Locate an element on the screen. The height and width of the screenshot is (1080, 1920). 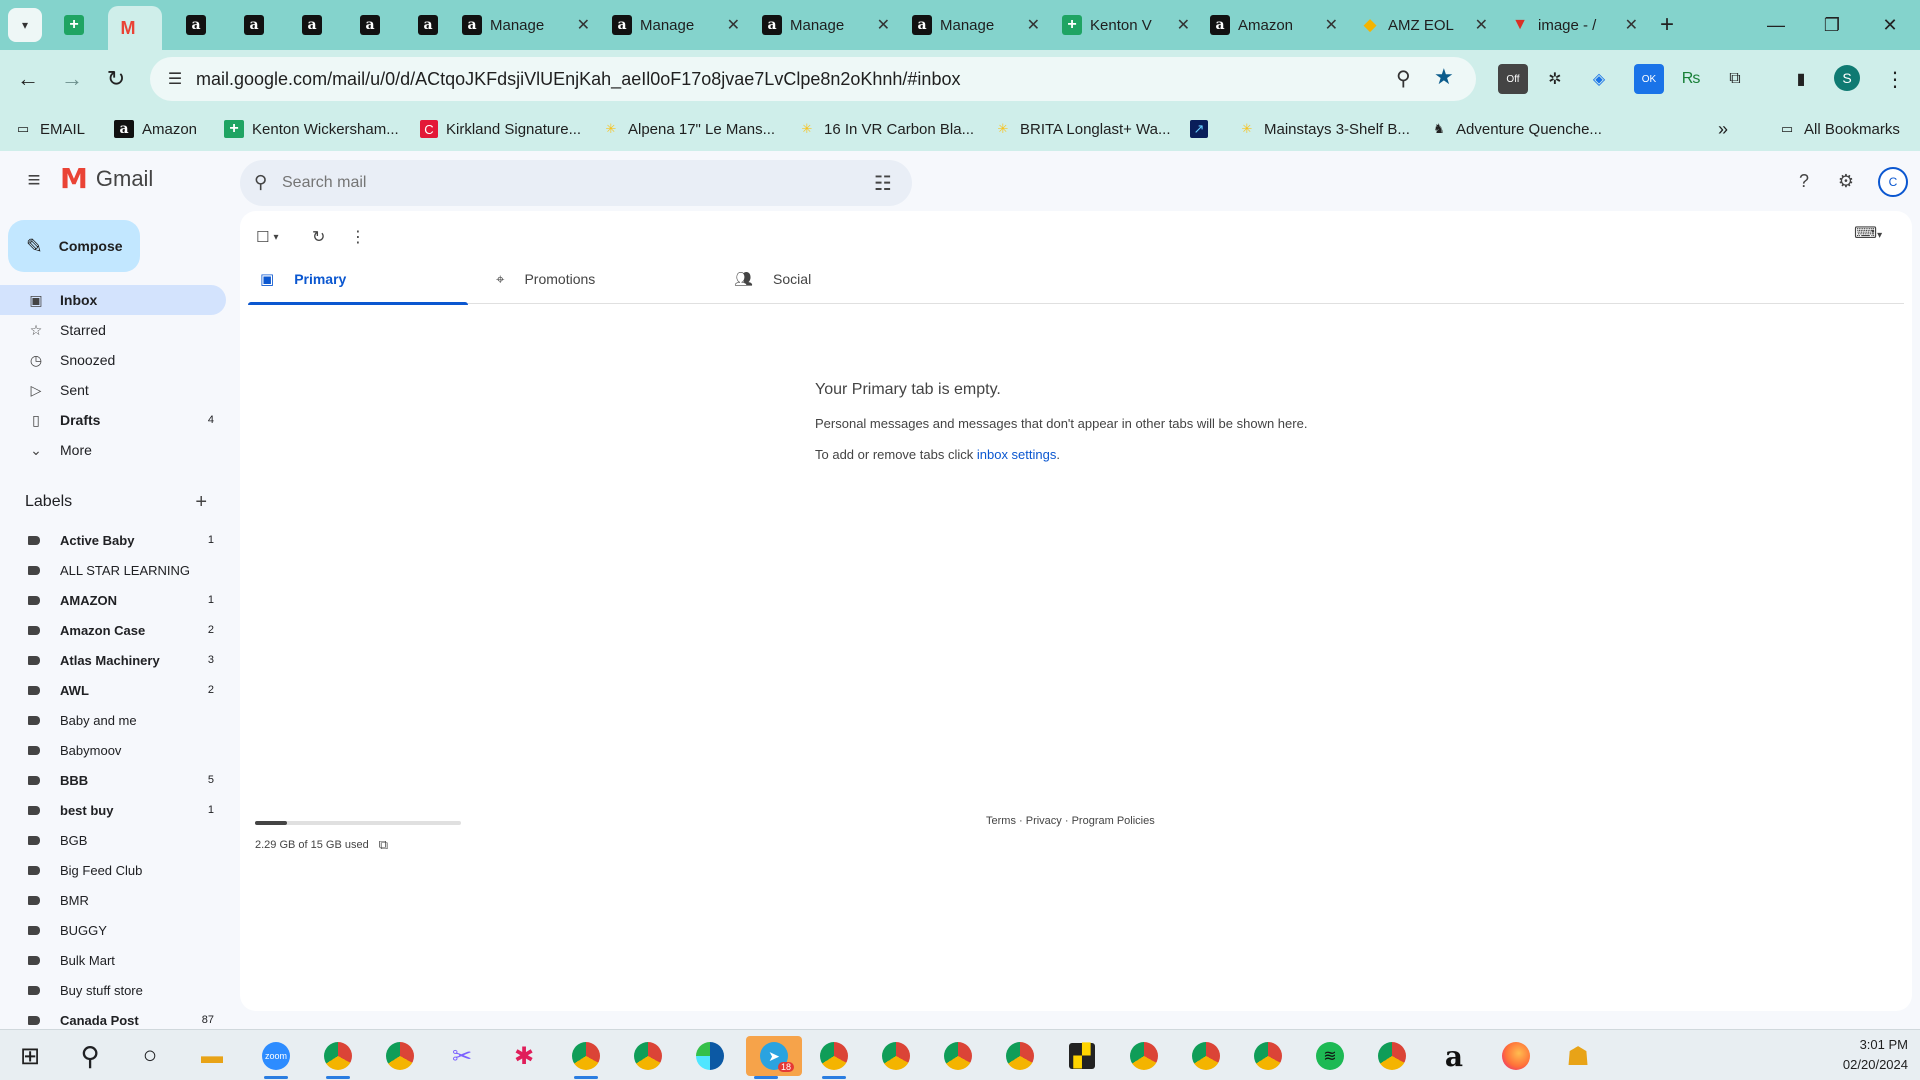
label-item: Babymoov is located at coordinates (113, 750).